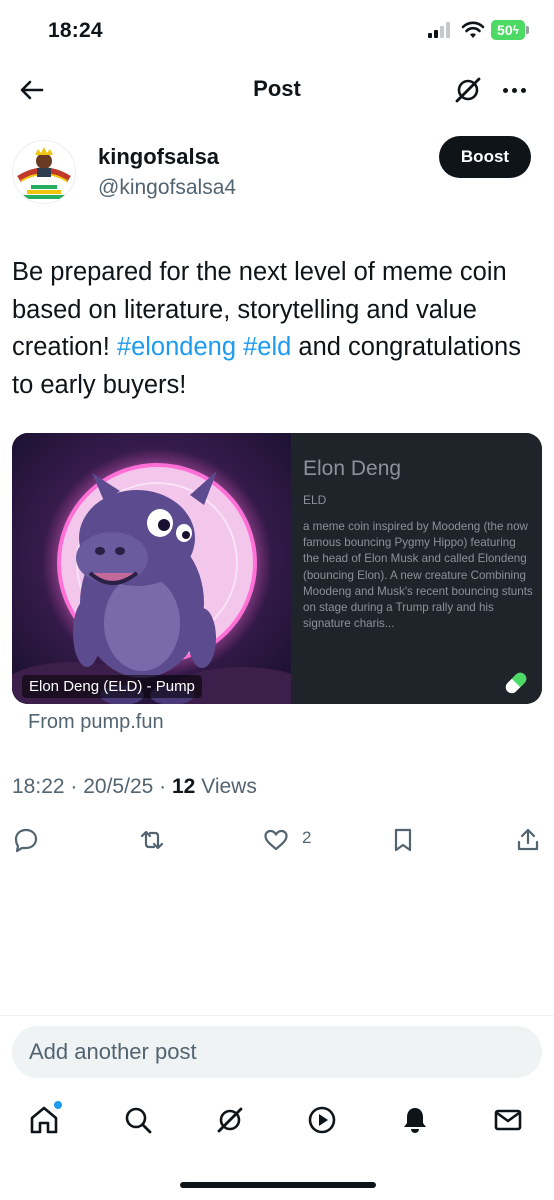 The height and width of the screenshot is (1200, 554). Describe the element at coordinates (112, 686) in the screenshot. I see `card-image-label: Elon Deng (ELD) - Pump` at that location.